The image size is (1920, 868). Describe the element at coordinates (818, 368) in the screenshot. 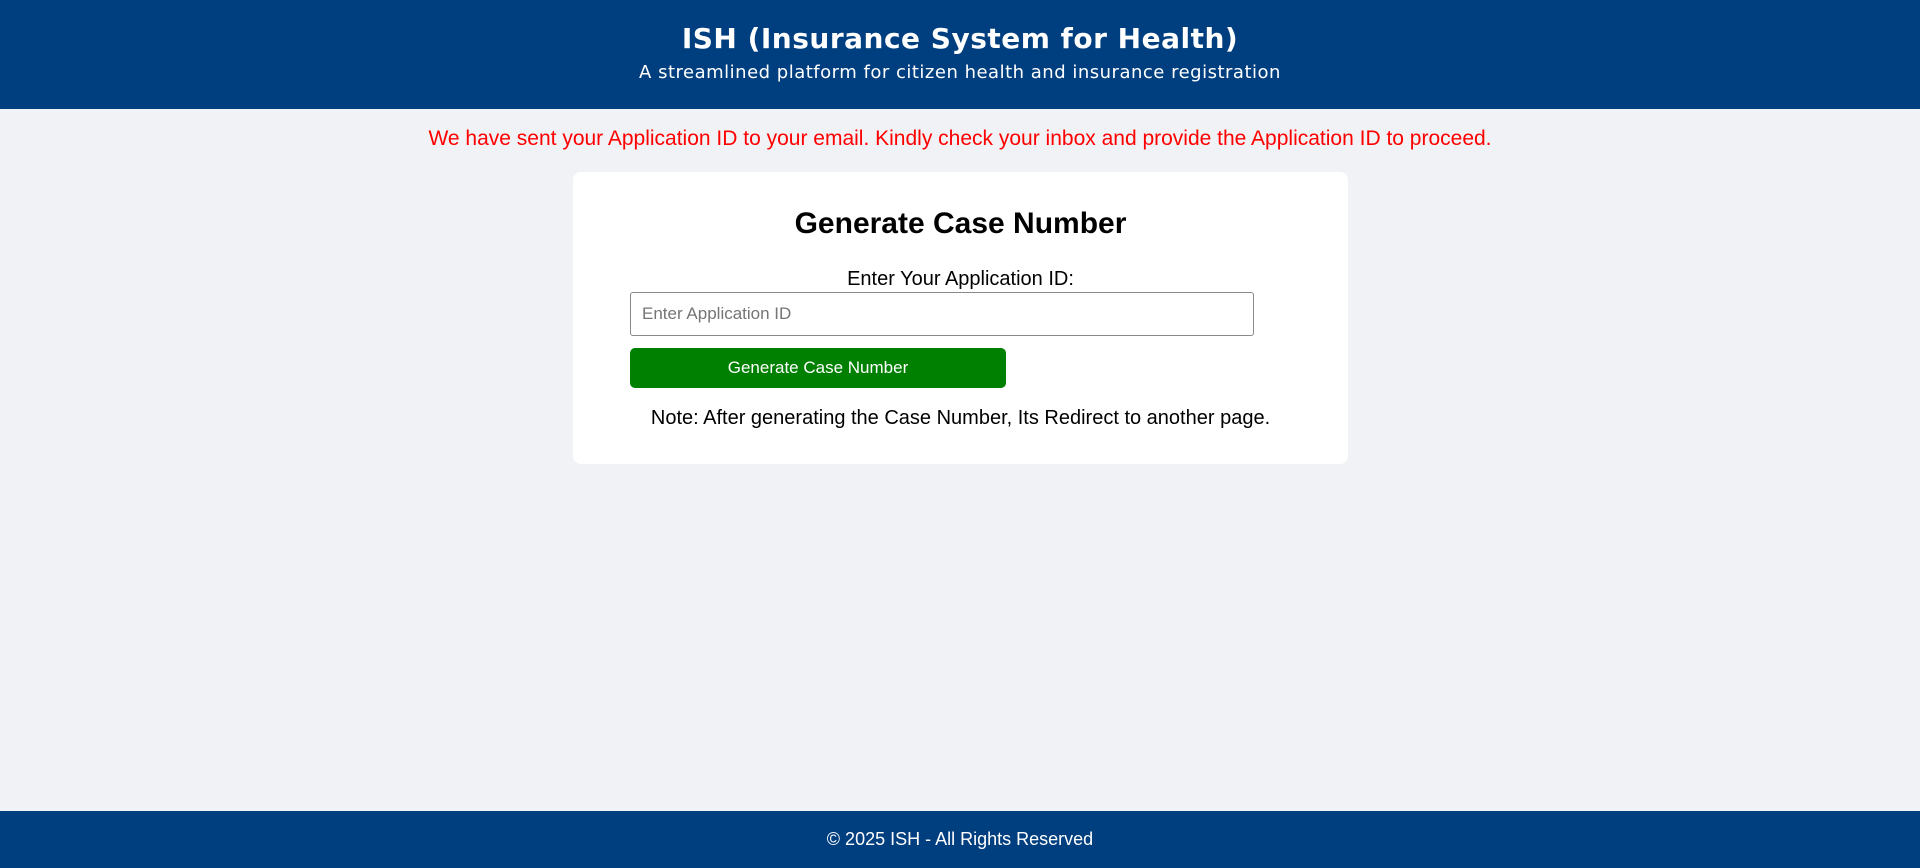

I see `generate-case-number-button: Generate Case Number` at that location.